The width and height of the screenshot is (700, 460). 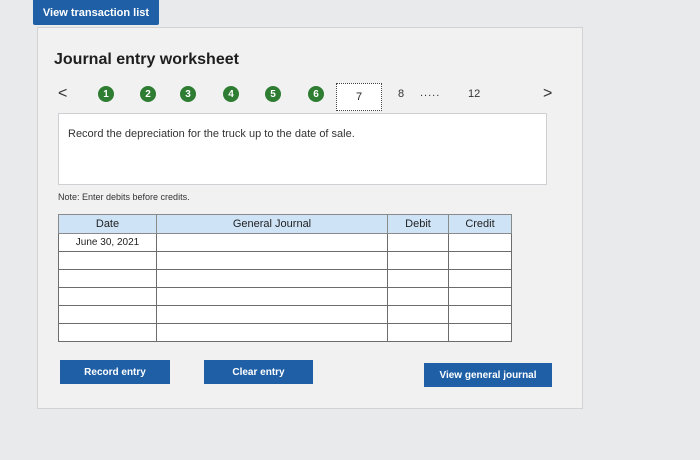 What do you see at coordinates (273, 94) in the screenshot?
I see `step-5-button: 5` at bounding box center [273, 94].